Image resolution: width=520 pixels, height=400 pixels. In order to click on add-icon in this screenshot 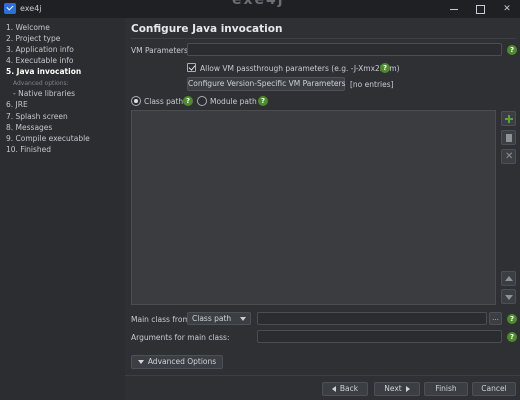, I will do `click(509, 119)`.